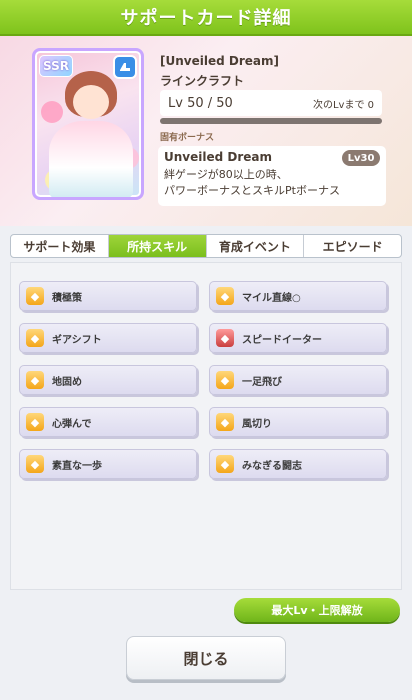 Image resolution: width=412 pixels, height=700 pixels. What do you see at coordinates (282, 340) in the screenshot?
I see `skill-label: スピードイーター` at bounding box center [282, 340].